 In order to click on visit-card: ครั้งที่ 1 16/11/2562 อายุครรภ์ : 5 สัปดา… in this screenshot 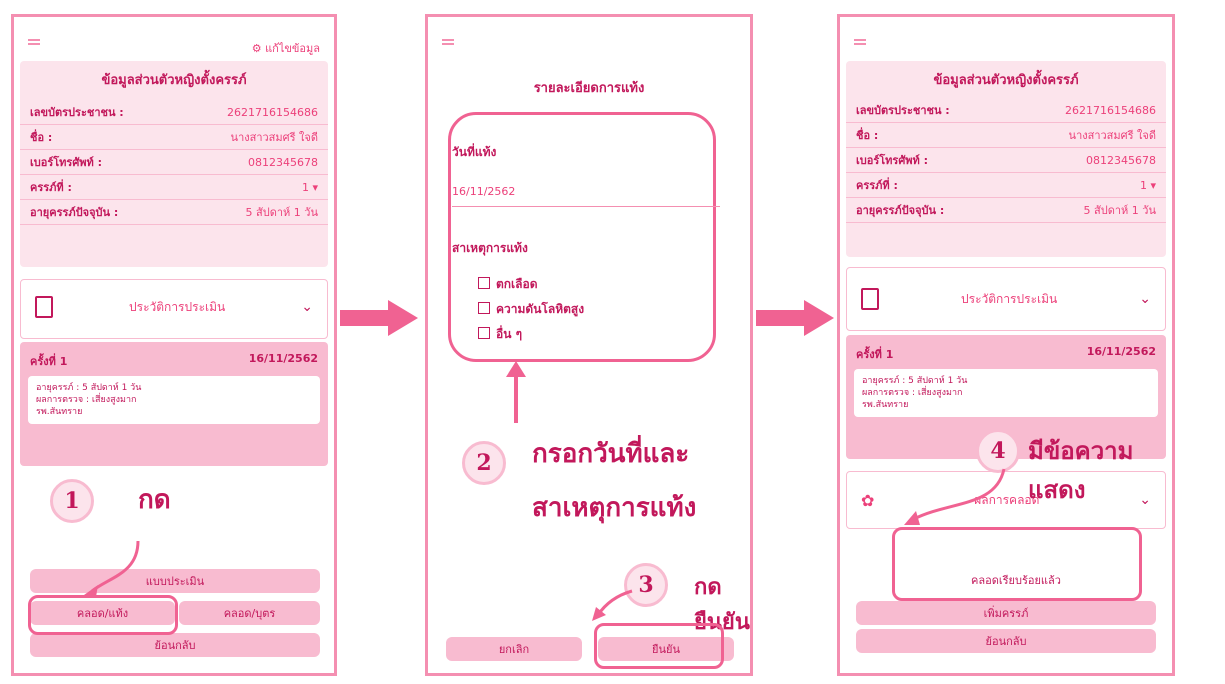, I will do `click(174, 404)`.